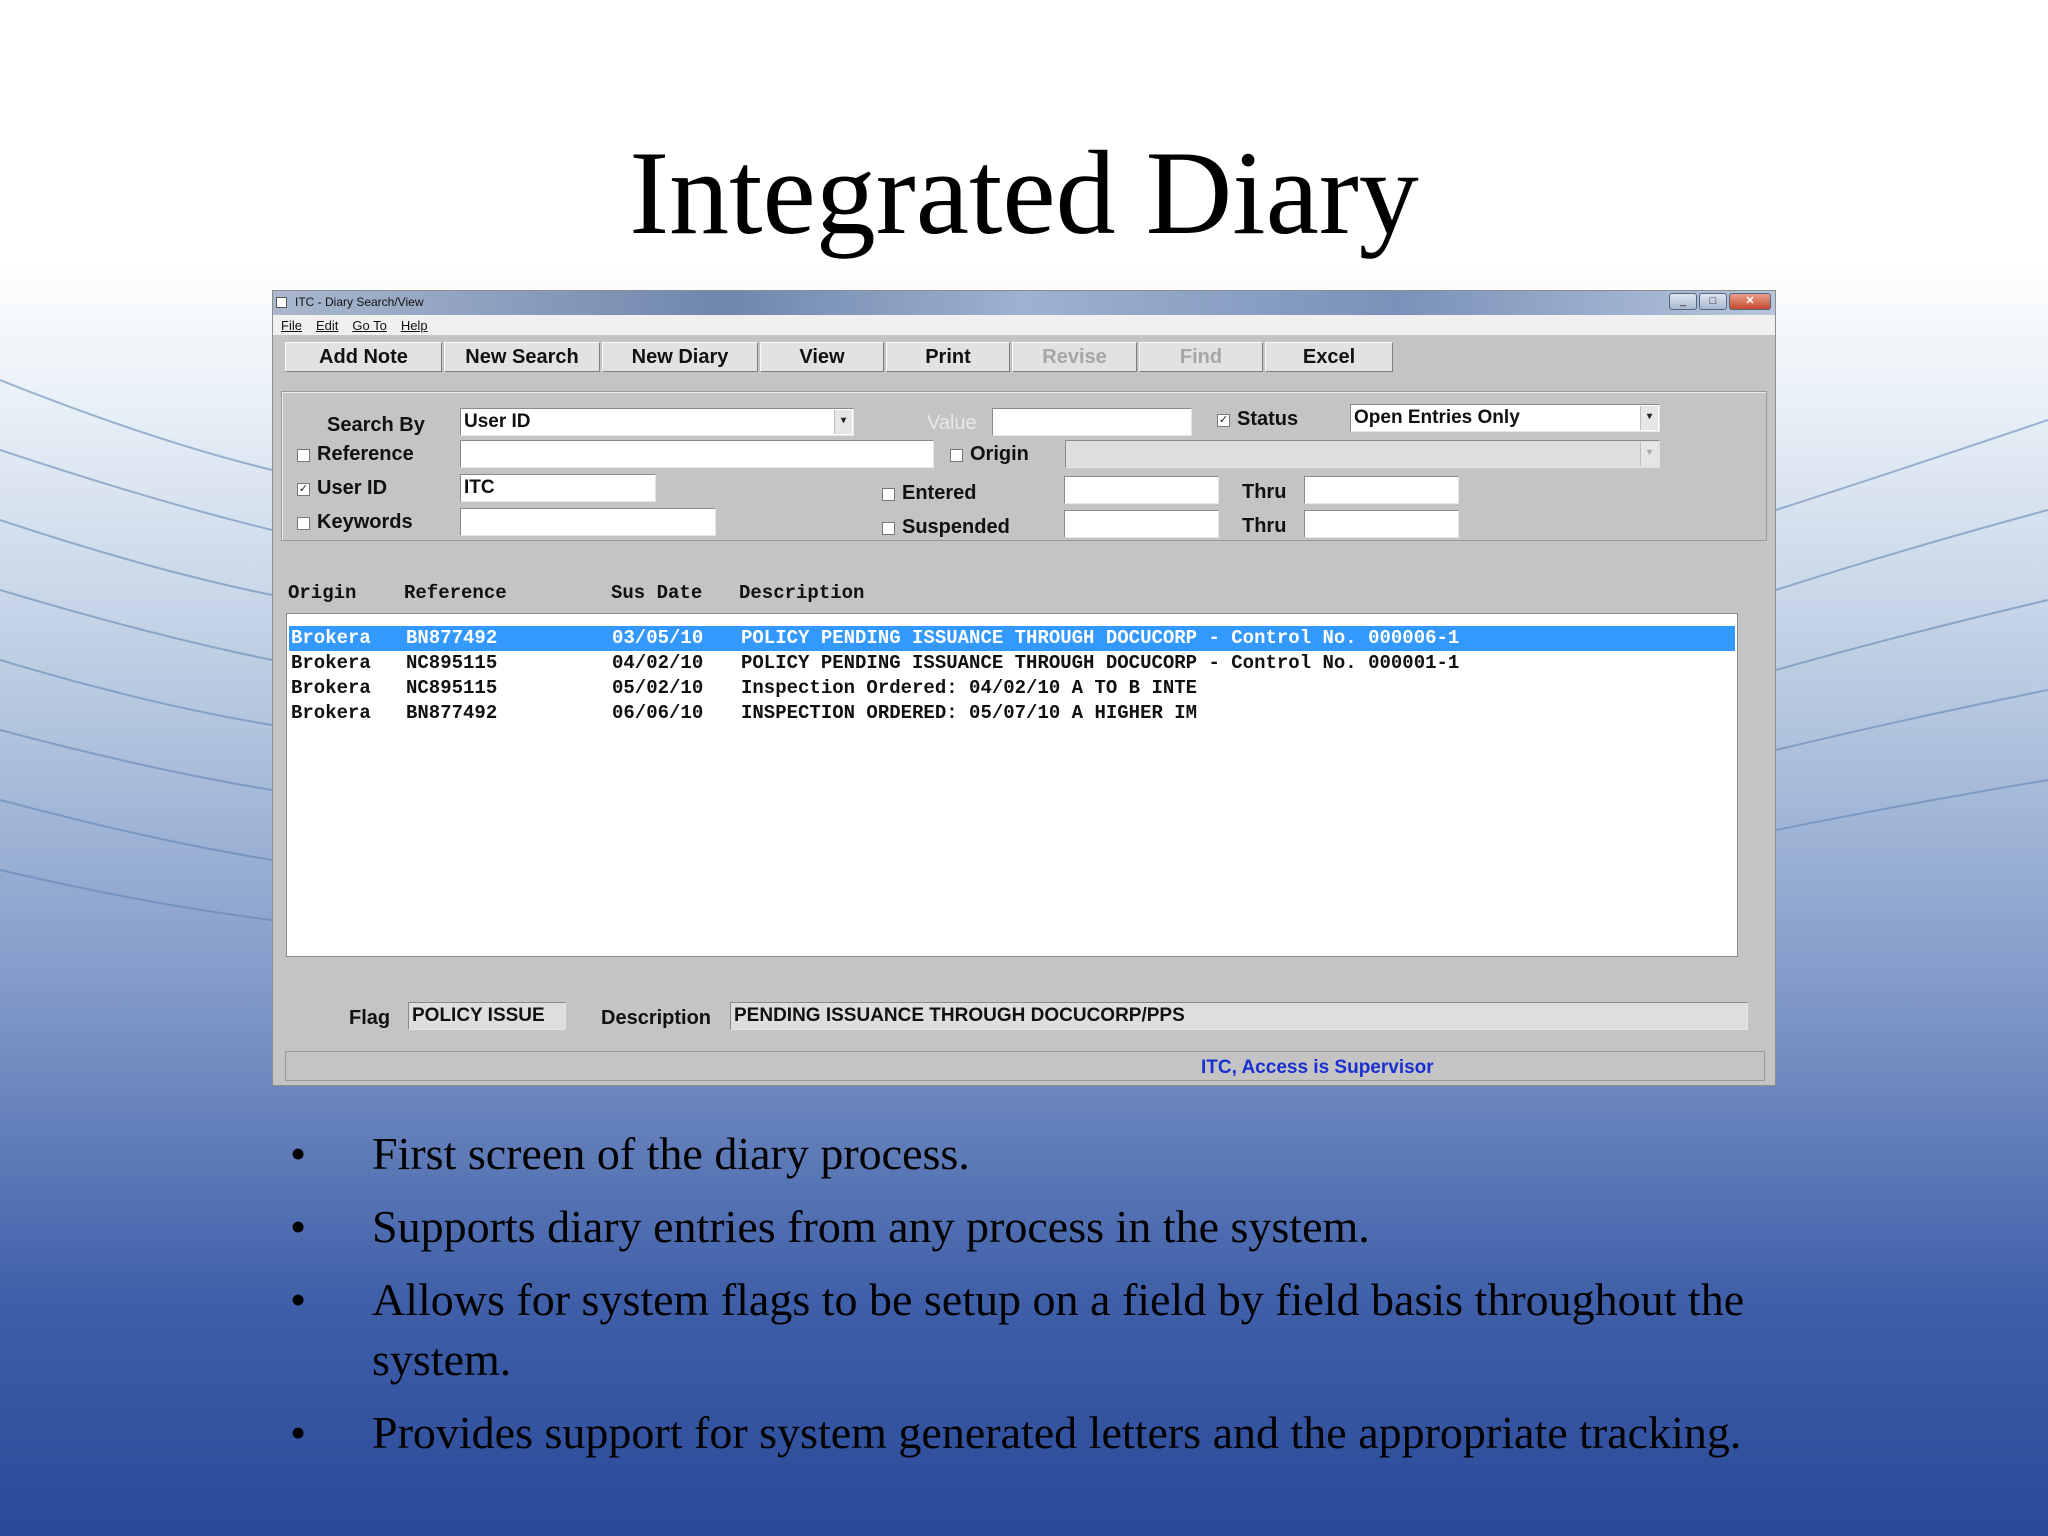 The height and width of the screenshot is (1536, 2048). Describe the element at coordinates (522, 357) in the screenshot. I see `new-search-button: New Search` at that location.